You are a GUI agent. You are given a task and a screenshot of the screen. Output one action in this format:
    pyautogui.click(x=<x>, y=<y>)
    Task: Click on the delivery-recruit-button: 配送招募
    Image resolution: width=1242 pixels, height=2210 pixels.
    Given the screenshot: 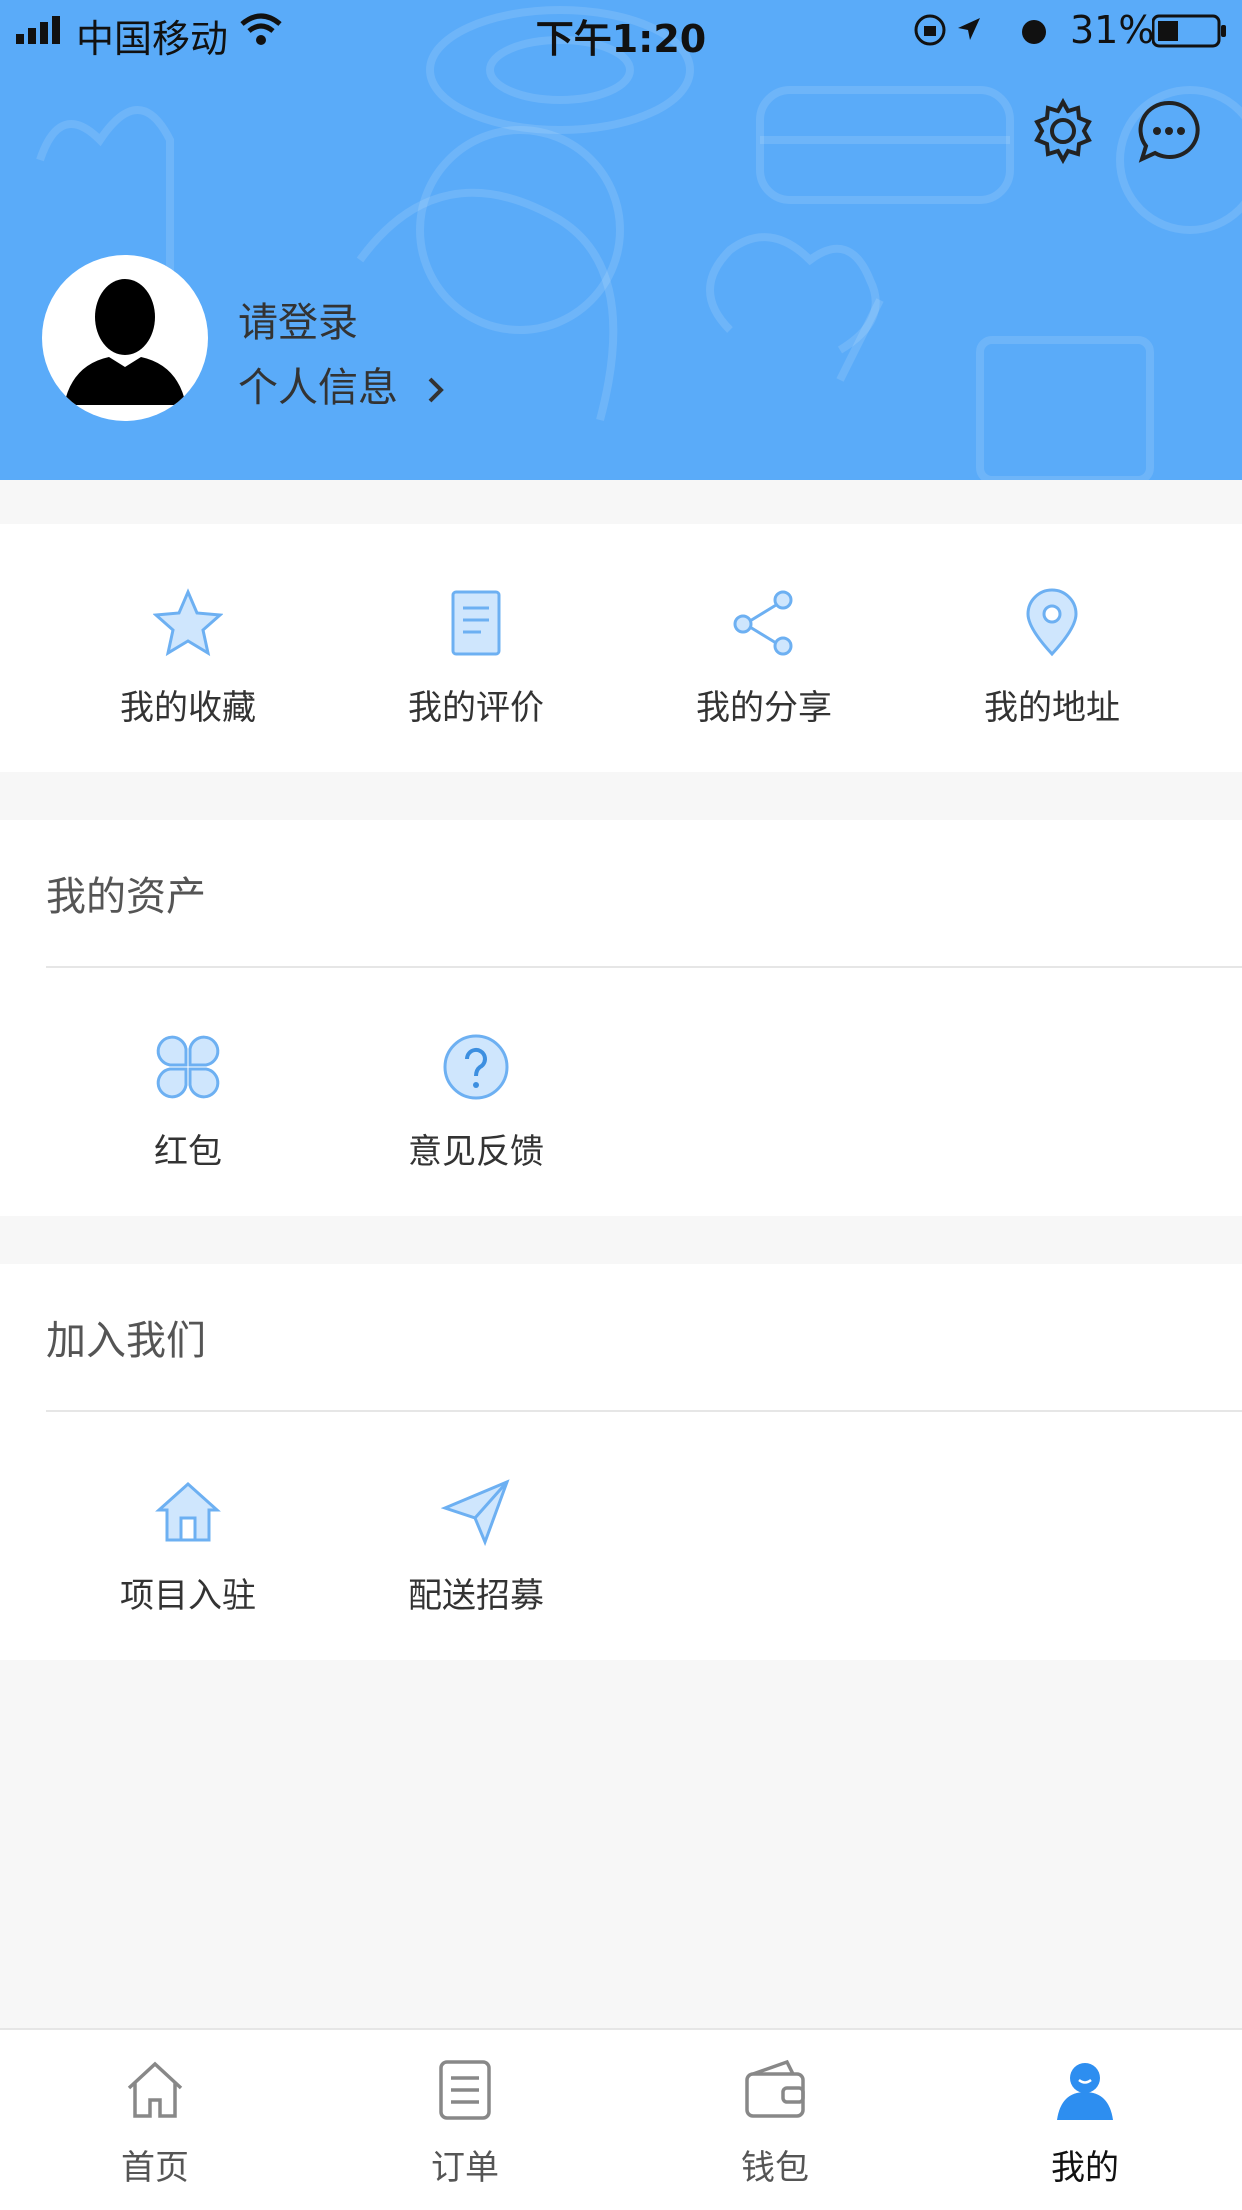 What is the action you would take?
    pyautogui.click(x=476, y=1514)
    